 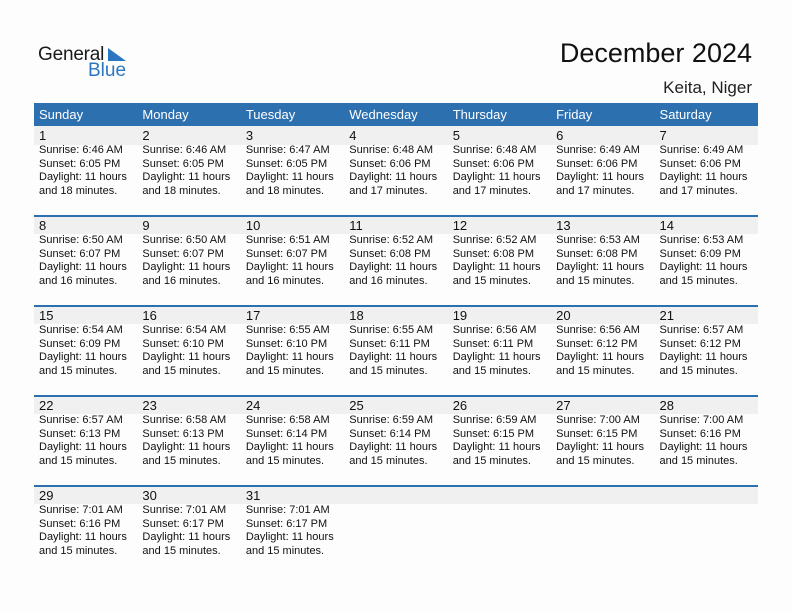 I want to click on sunrise-time: Sunrise: 6:58 AM, so click(x=287, y=420).